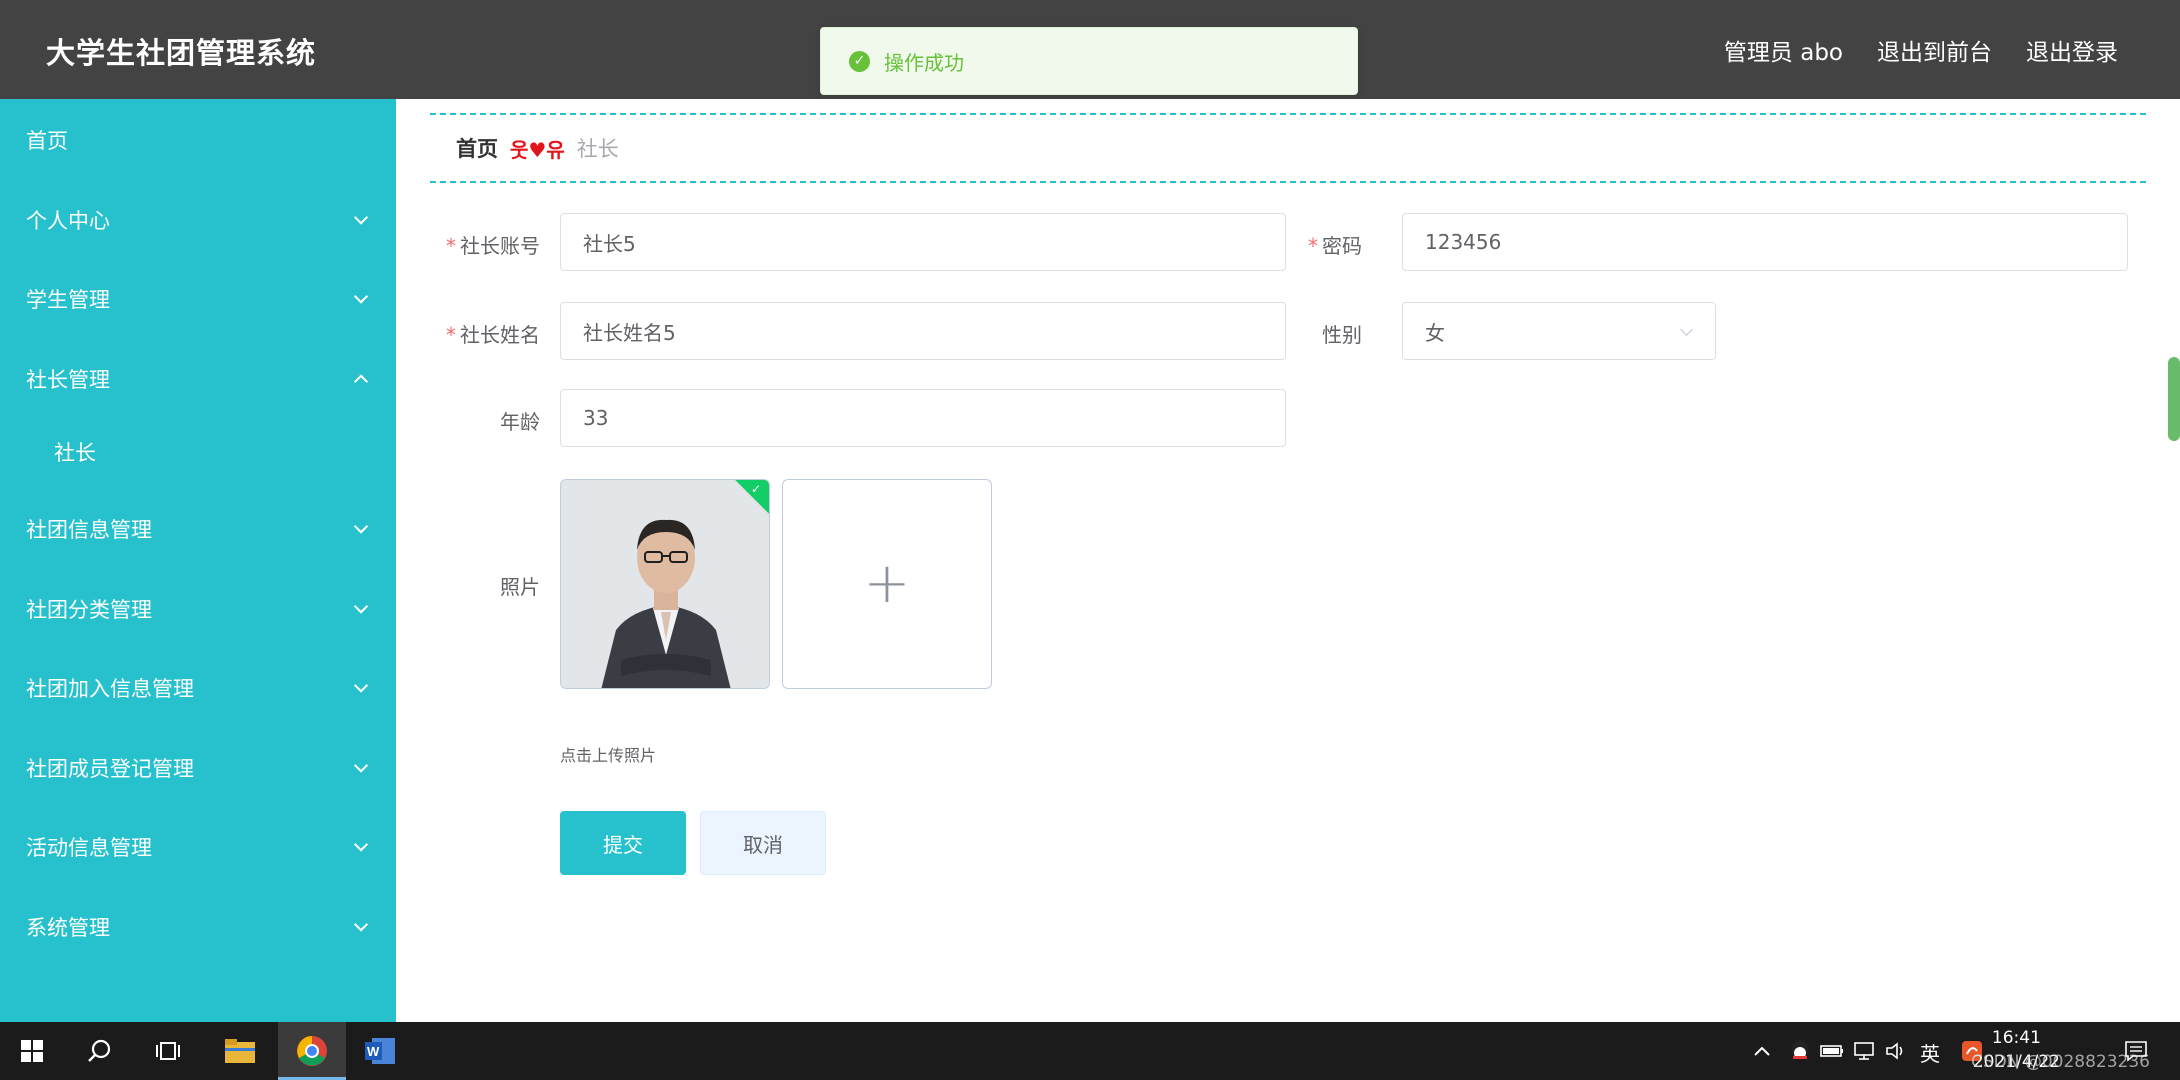 The height and width of the screenshot is (1080, 2180). What do you see at coordinates (373, 1051) in the screenshot?
I see `svg-text: W` at bounding box center [373, 1051].